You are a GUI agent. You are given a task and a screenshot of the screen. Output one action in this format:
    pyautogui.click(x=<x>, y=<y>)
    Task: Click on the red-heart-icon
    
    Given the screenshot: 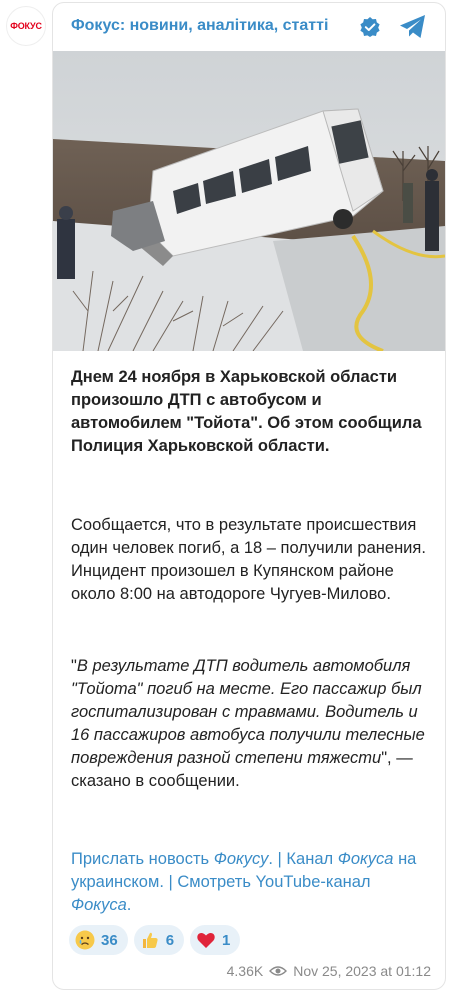 What is the action you would take?
    pyautogui.click(x=206, y=940)
    